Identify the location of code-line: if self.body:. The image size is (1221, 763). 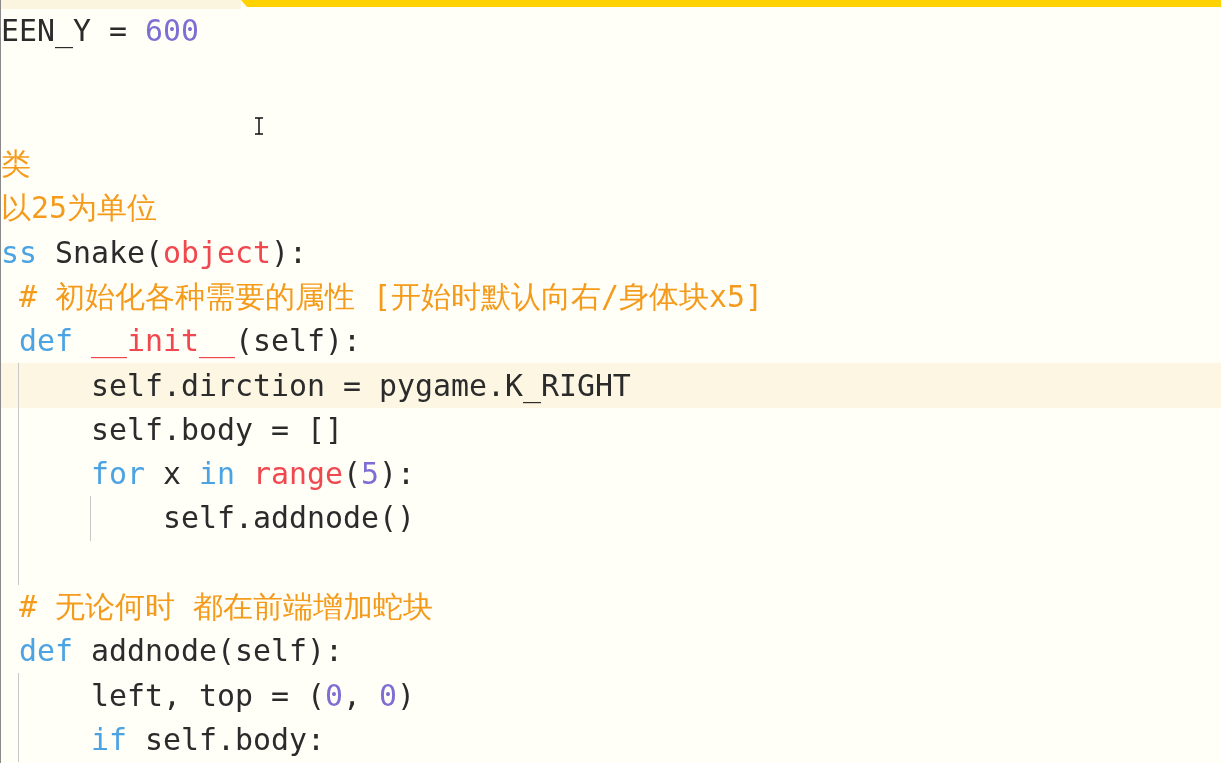
(208, 739).